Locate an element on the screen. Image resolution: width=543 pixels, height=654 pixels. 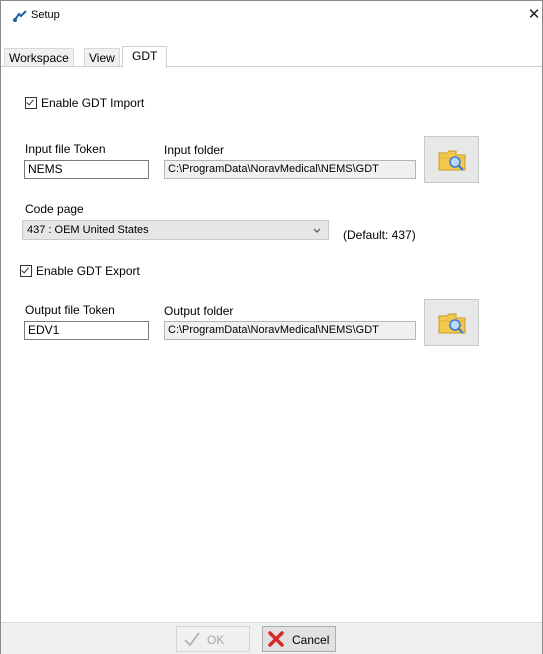
tab-view: View is located at coordinates (102, 57).